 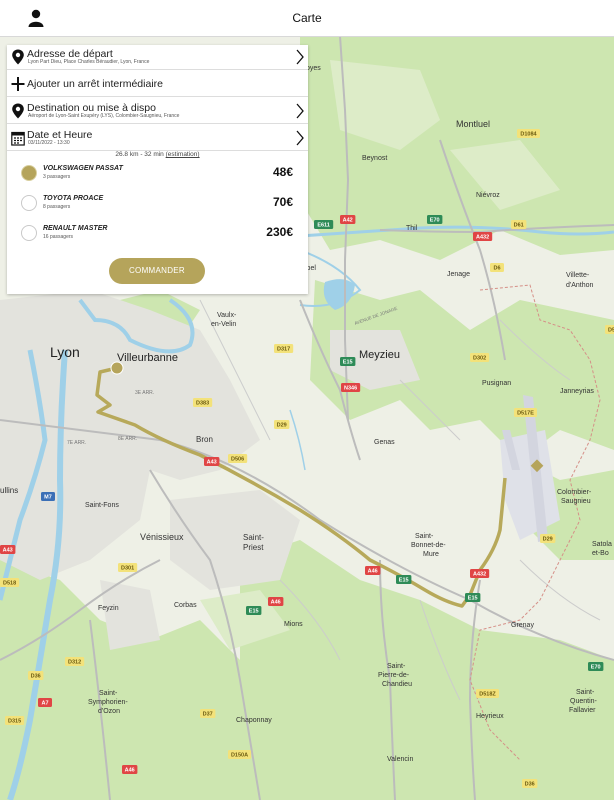 What do you see at coordinates (487, 693) in the screenshot?
I see `road-shield: D518Z` at bounding box center [487, 693].